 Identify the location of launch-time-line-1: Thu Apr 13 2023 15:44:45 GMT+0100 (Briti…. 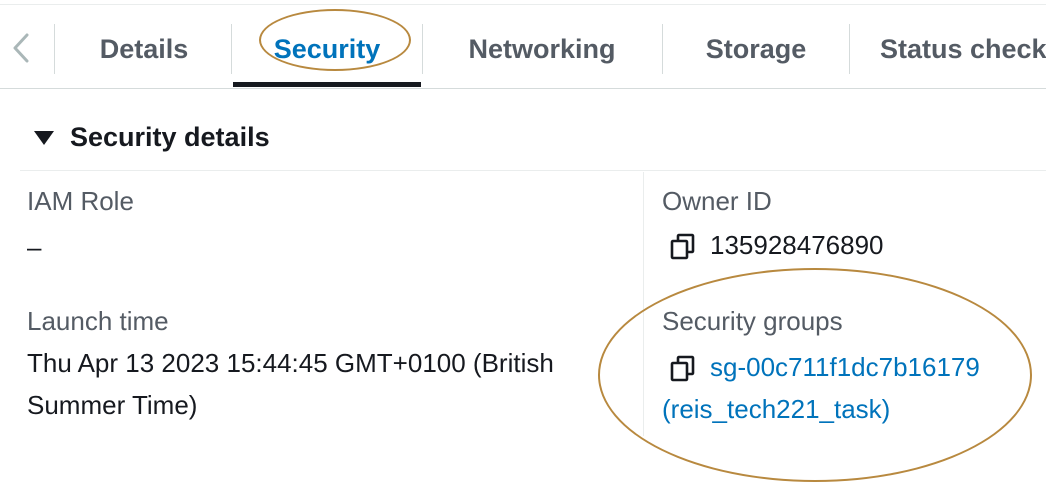
(290, 363).